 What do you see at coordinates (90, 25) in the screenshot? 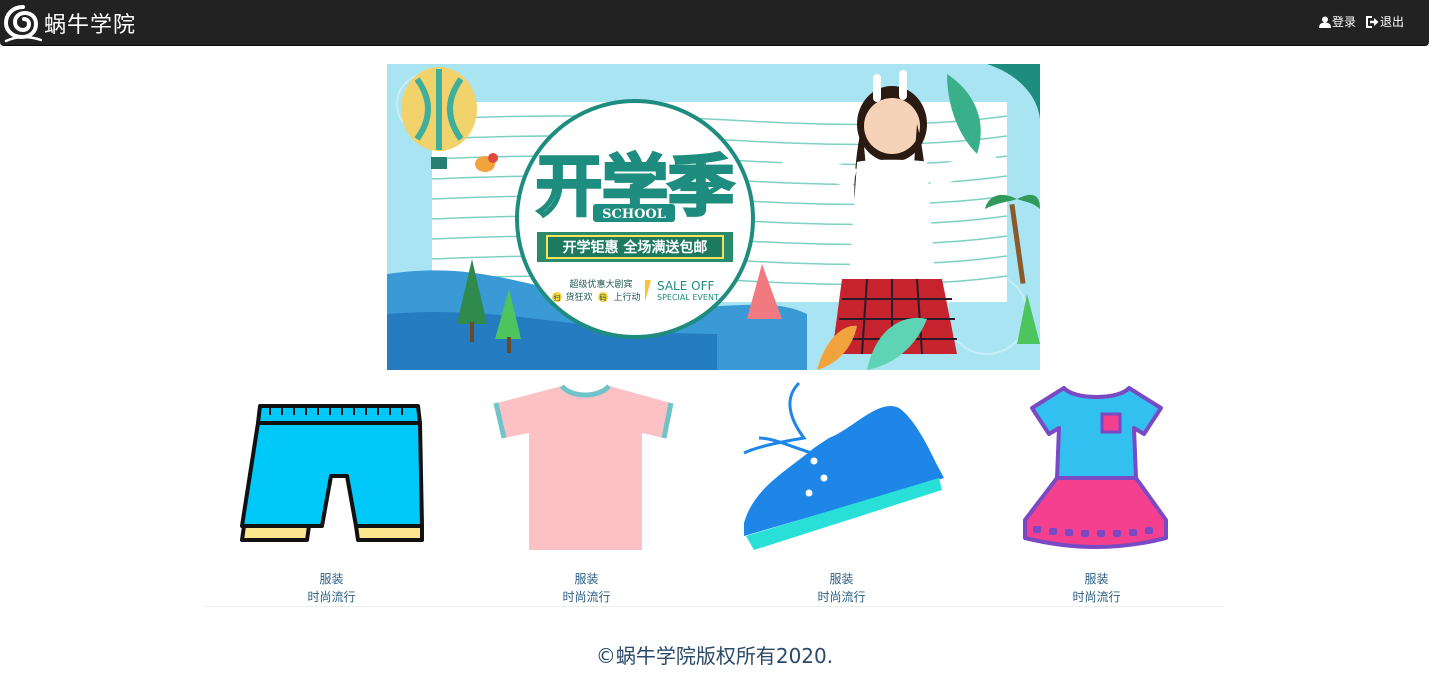
I see `brand-name: 蜗牛学院` at bounding box center [90, 25].